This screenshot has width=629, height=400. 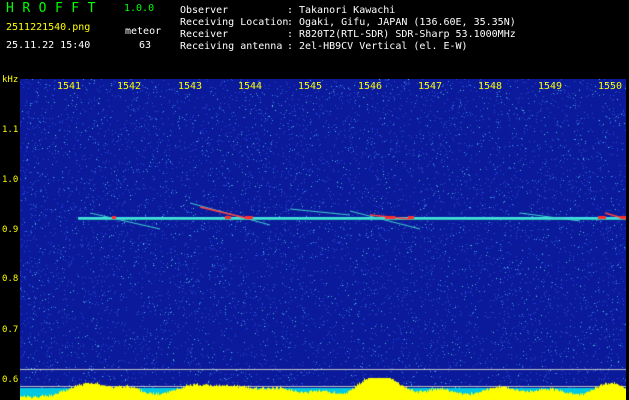 I want to click on y-tick-label: 1.1, so click(x=10, y=130).